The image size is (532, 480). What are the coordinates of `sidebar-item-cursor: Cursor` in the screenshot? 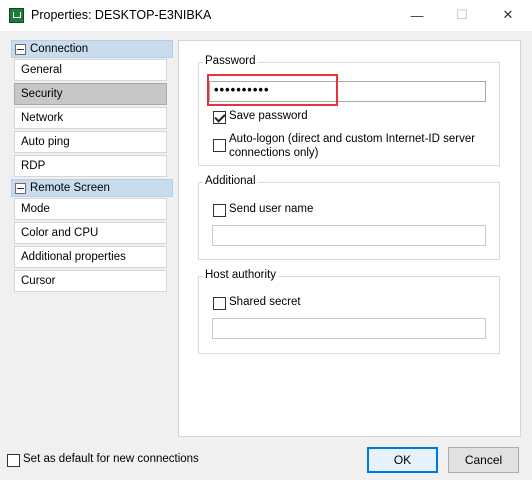 It's located at (90, 281).